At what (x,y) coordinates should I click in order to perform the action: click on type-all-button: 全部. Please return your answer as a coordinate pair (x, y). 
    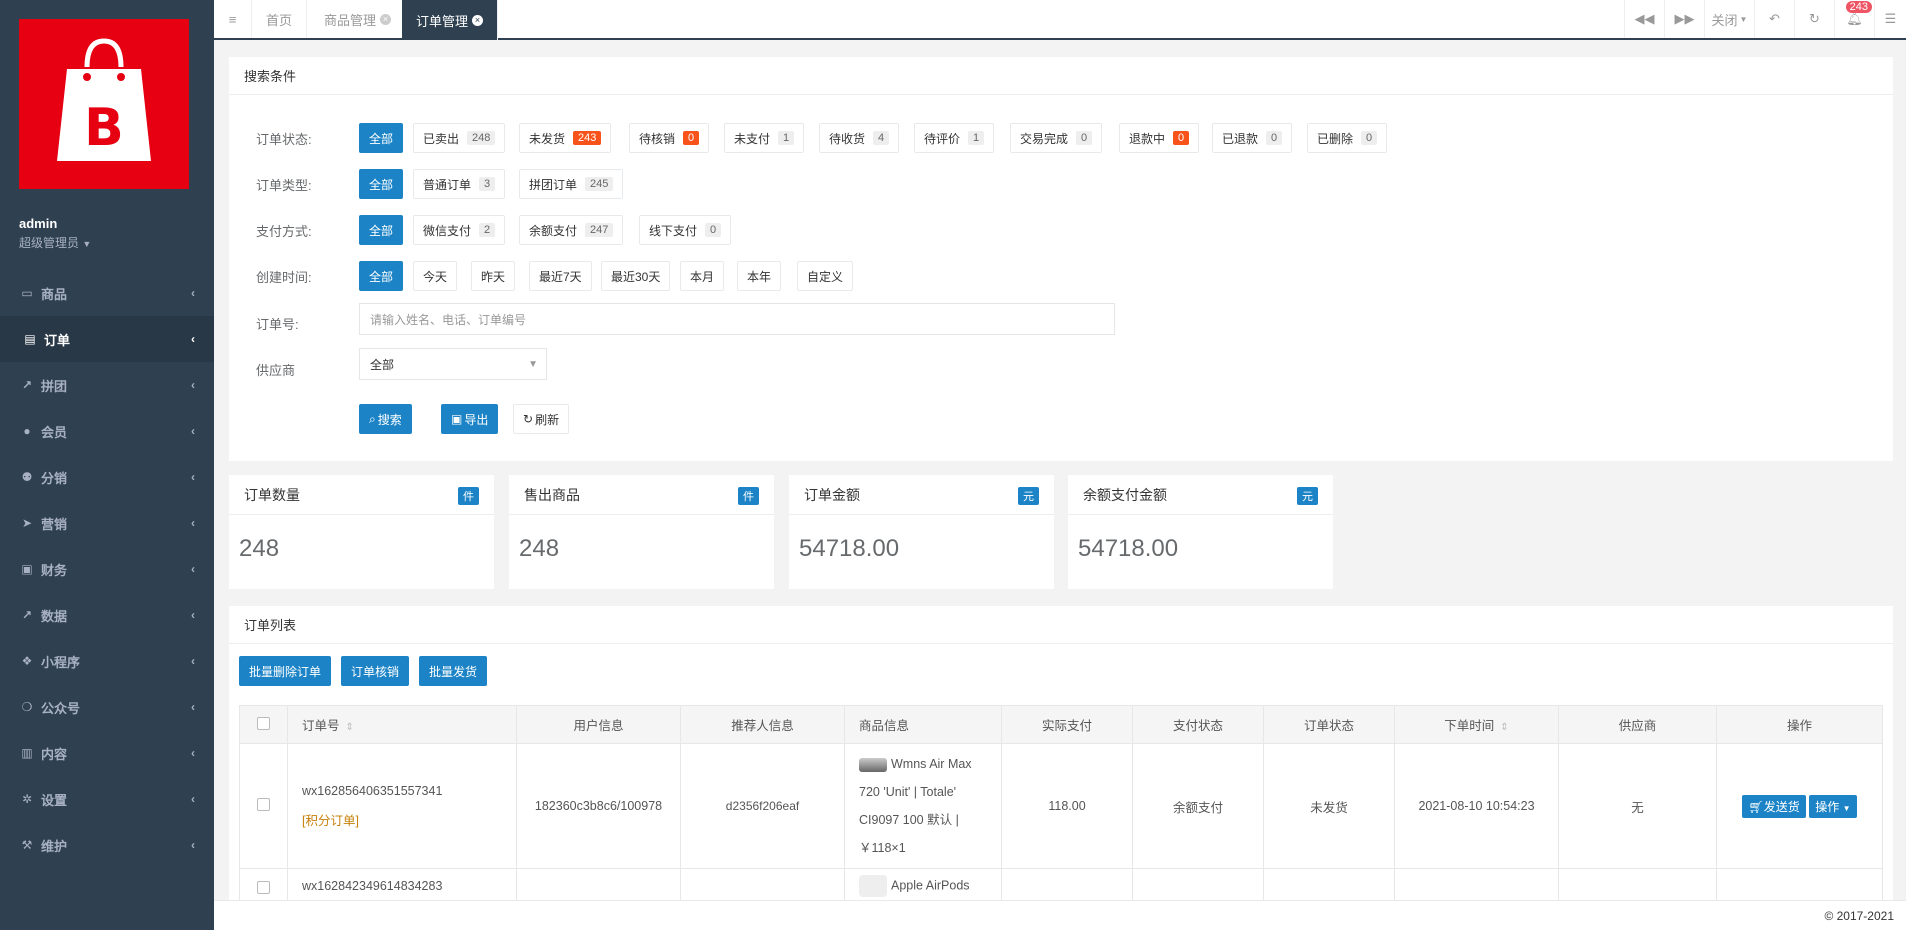
    Looking at the image, I should click on (381, 184).